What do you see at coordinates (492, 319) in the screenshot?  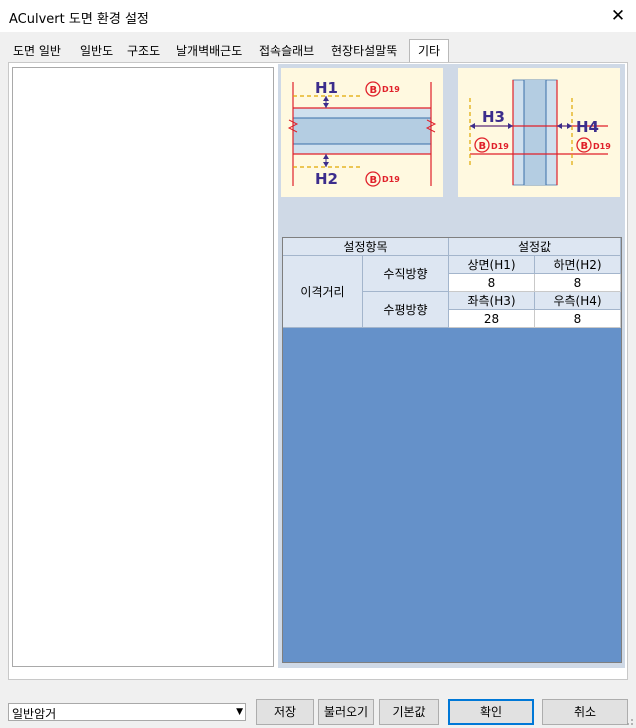 I see `value-h3: 28` at bounding box center [492, 319].